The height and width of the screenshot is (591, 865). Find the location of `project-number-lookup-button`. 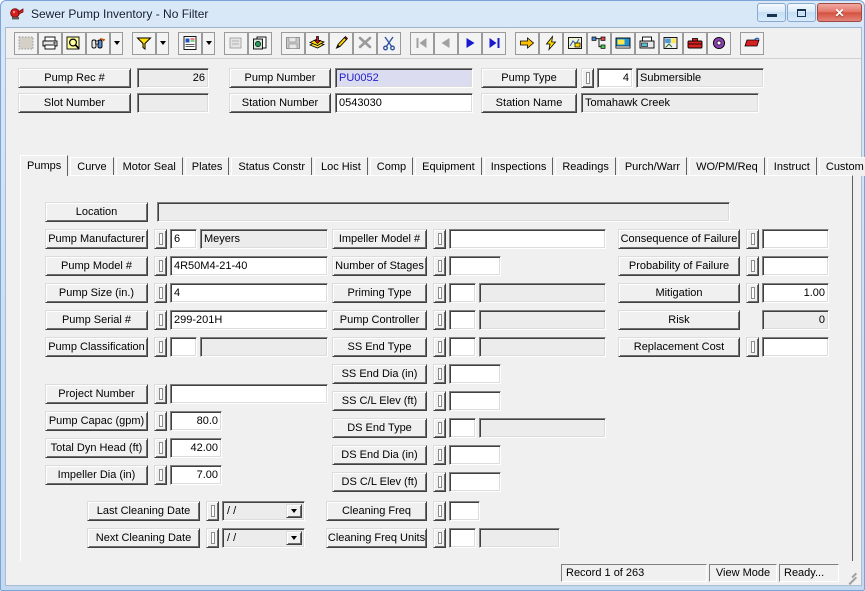

project-number-lookup-button is located at coordinates (160, 394).